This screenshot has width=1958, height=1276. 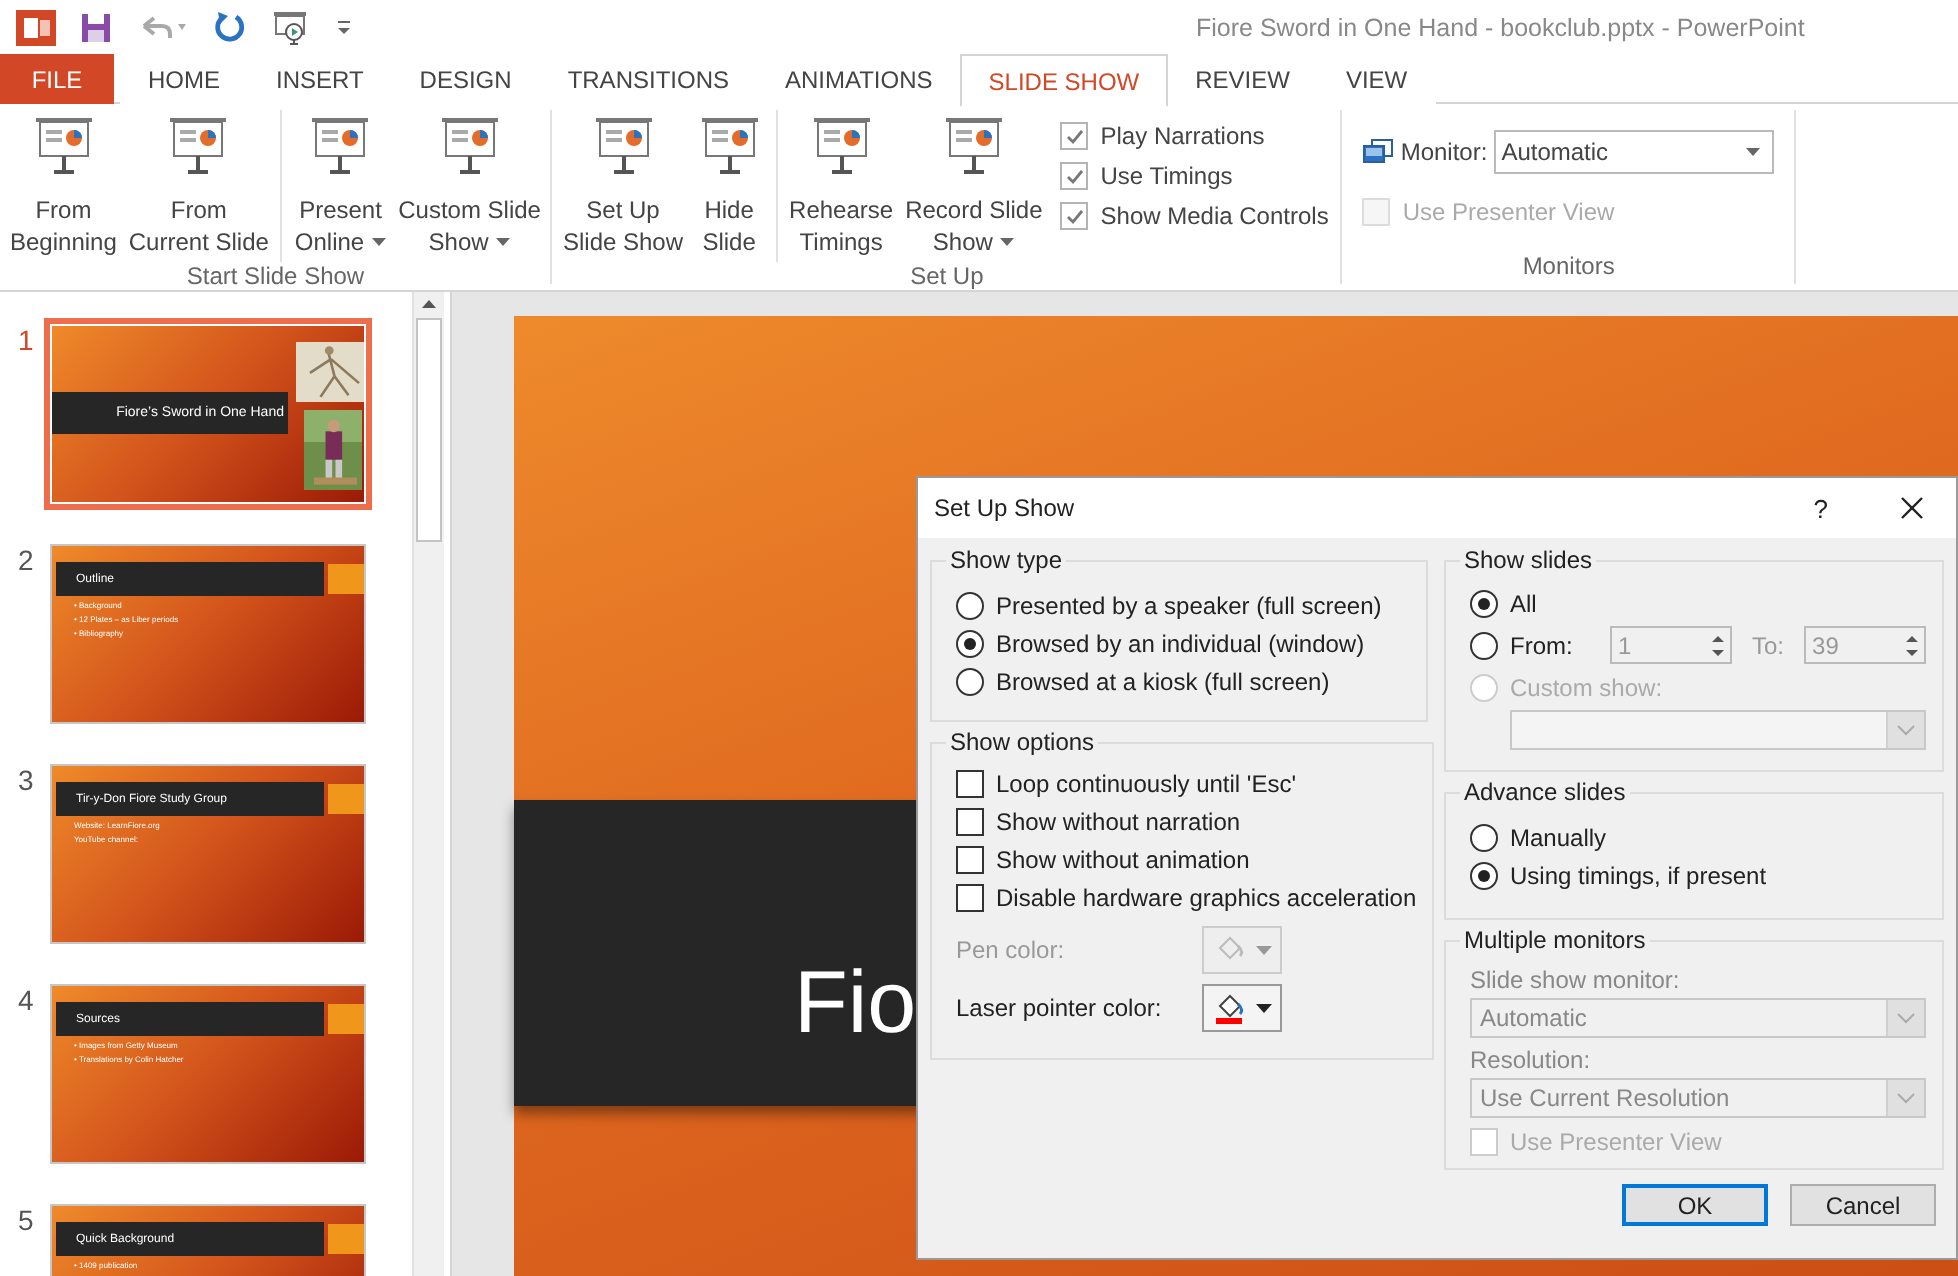 I want to click on slide-number: 5, so click(x=26, y=1222).